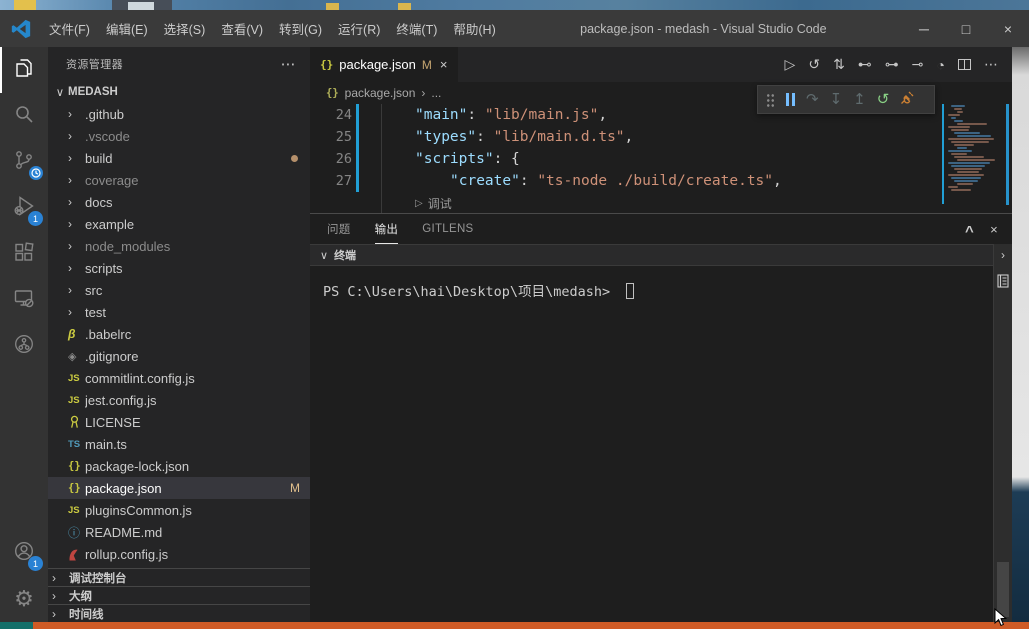  What do you see at coordinates (380, 93) in the screenshot?
I see `breadcrumb-file: package.json` at bounding box center [380, 93].